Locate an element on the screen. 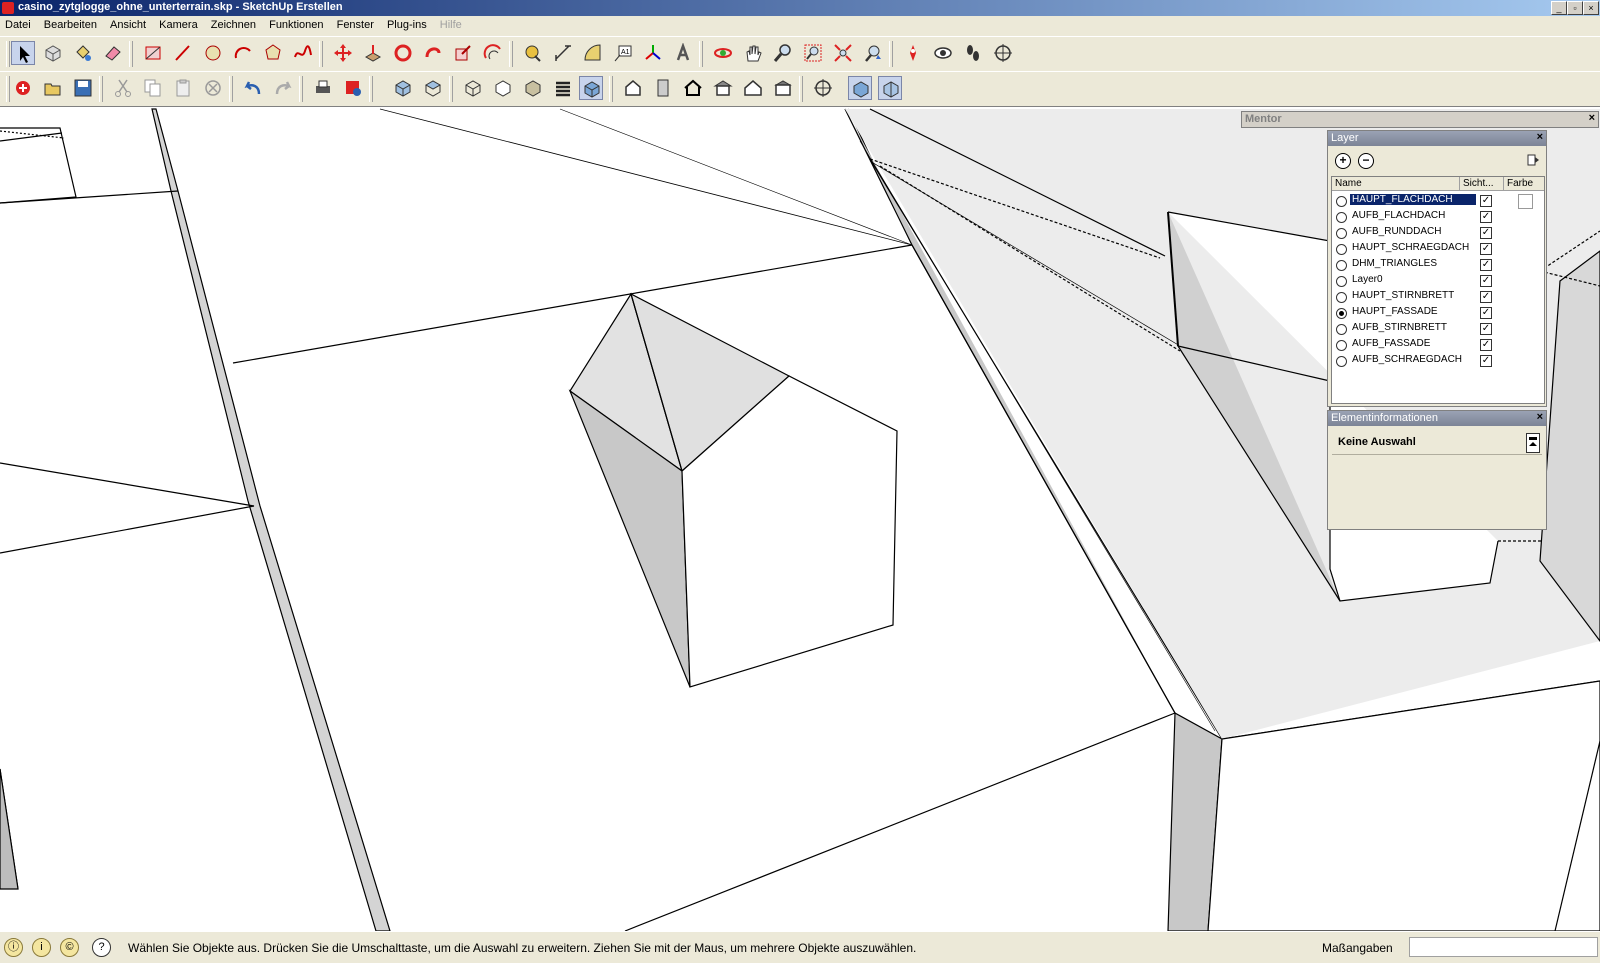  shaded-textures-style-icon is located at coordinates (591, 88).